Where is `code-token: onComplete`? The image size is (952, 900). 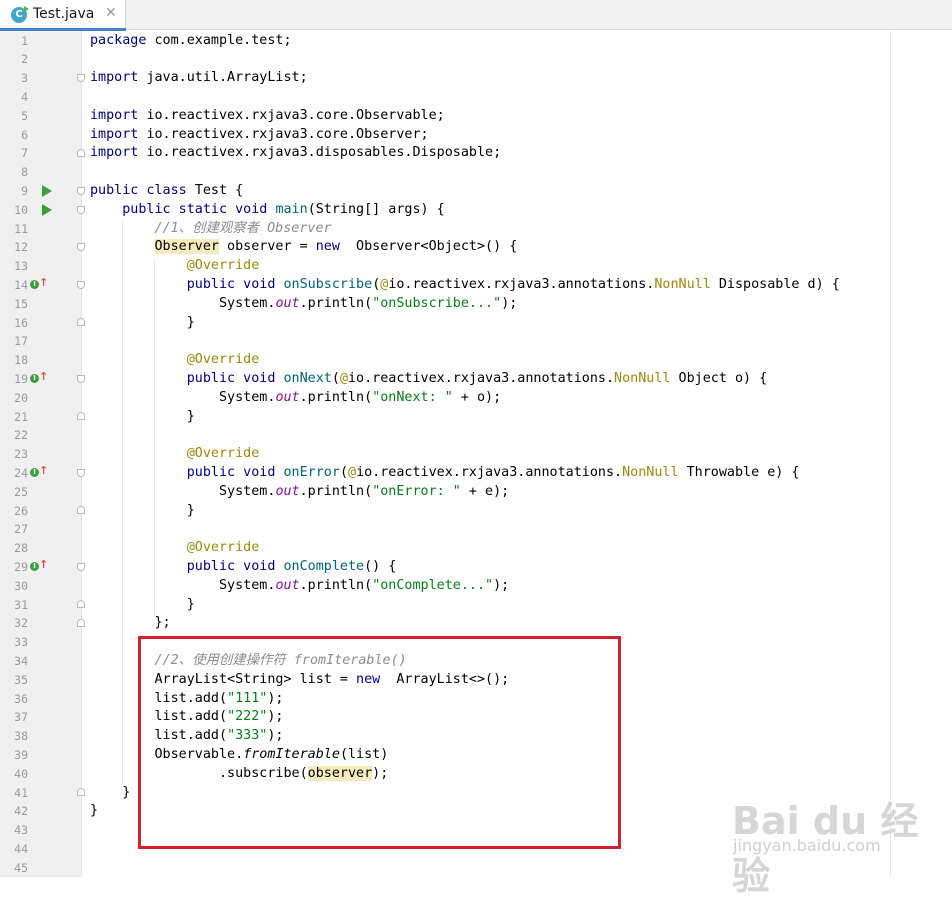 code-token: onComplete is located at coordinates (324, 566).